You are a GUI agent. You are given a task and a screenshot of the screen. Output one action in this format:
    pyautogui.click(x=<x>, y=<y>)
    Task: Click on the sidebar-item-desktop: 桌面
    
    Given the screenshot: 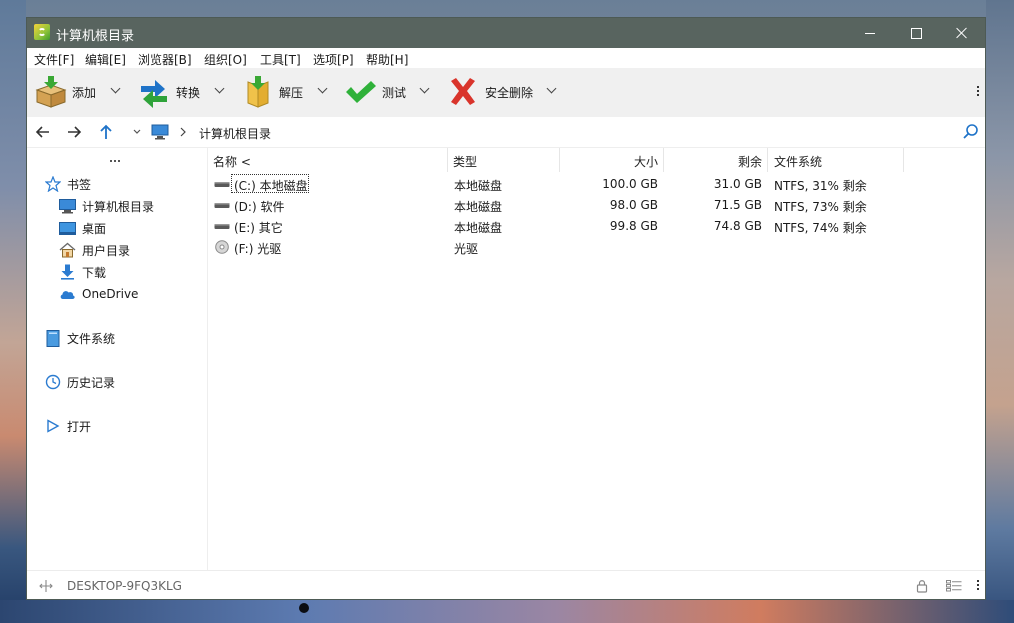 What is the action you would take?
    pyautogui.click(x=82, y=228)
    